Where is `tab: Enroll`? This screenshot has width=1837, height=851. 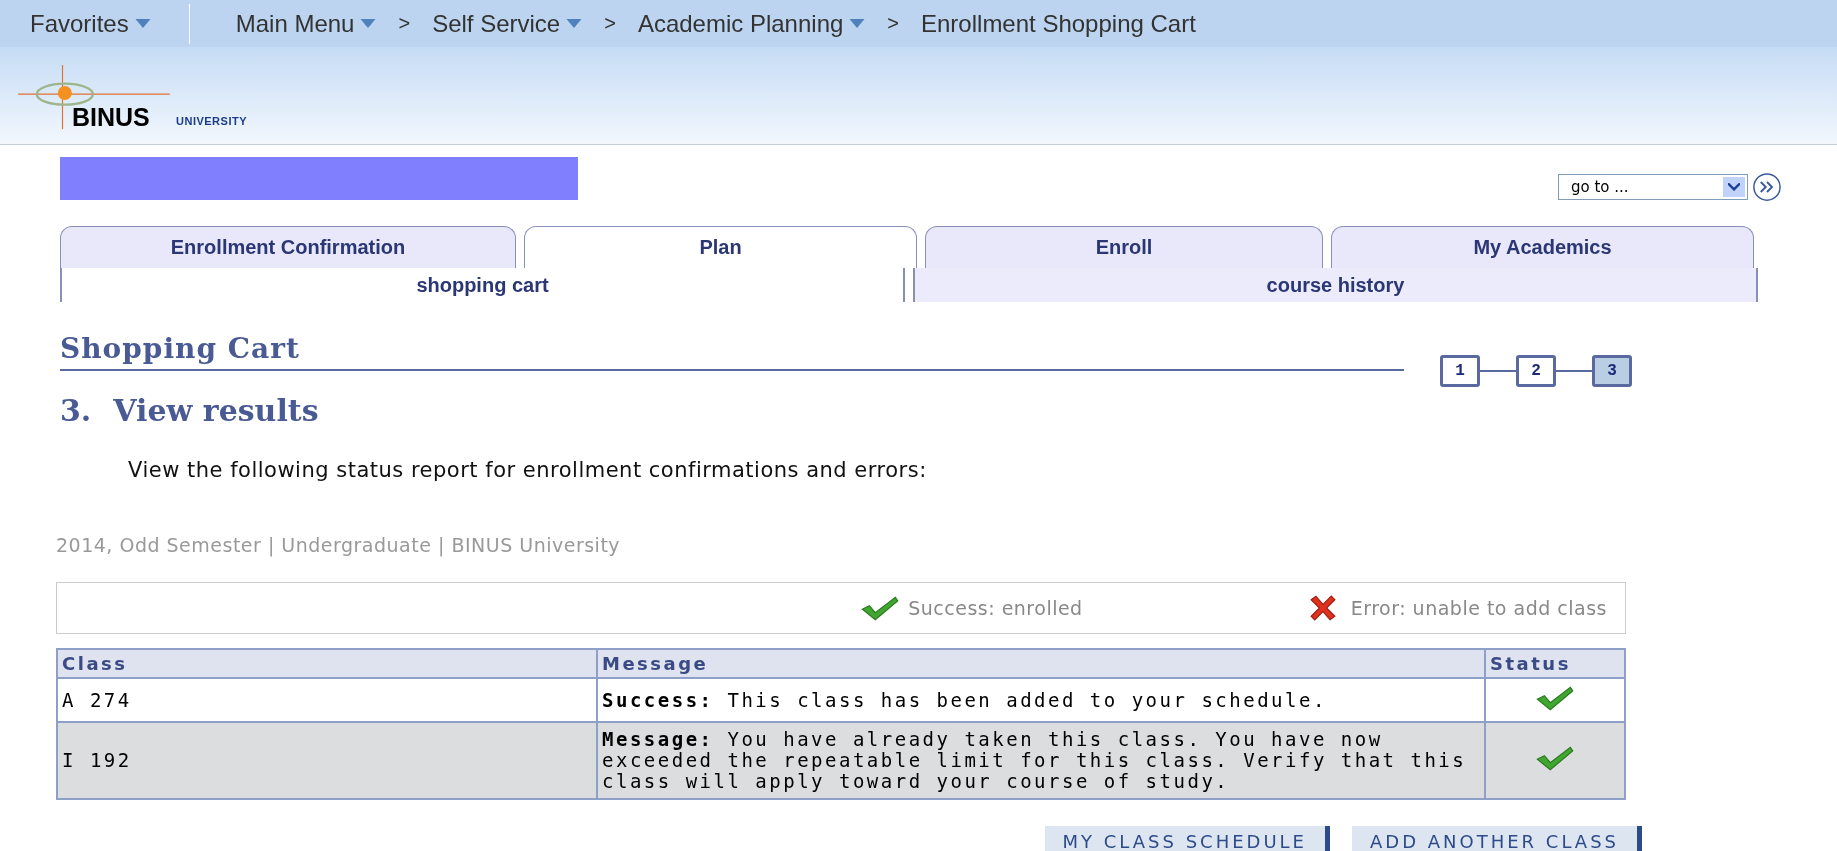 tab: Enroll is located at coordinates (1124, 247).